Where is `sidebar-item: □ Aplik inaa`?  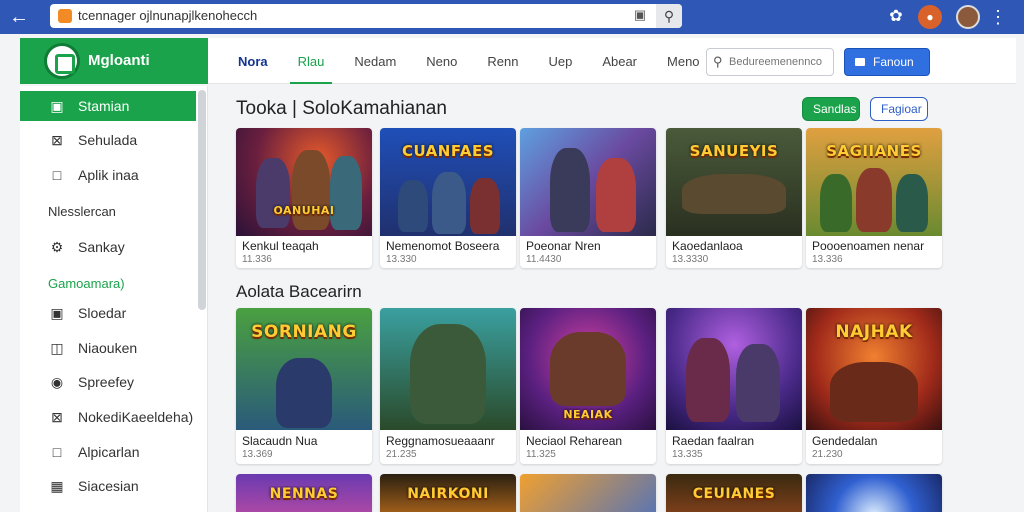 sidebar-item: □ Aplik inaa is located at coordinates (108, 175).